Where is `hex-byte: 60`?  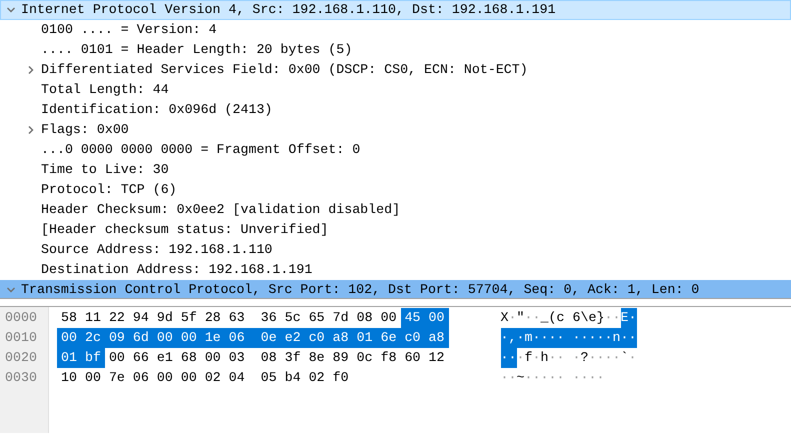
hex-byte: 60 is located at coordinates (412, 358).